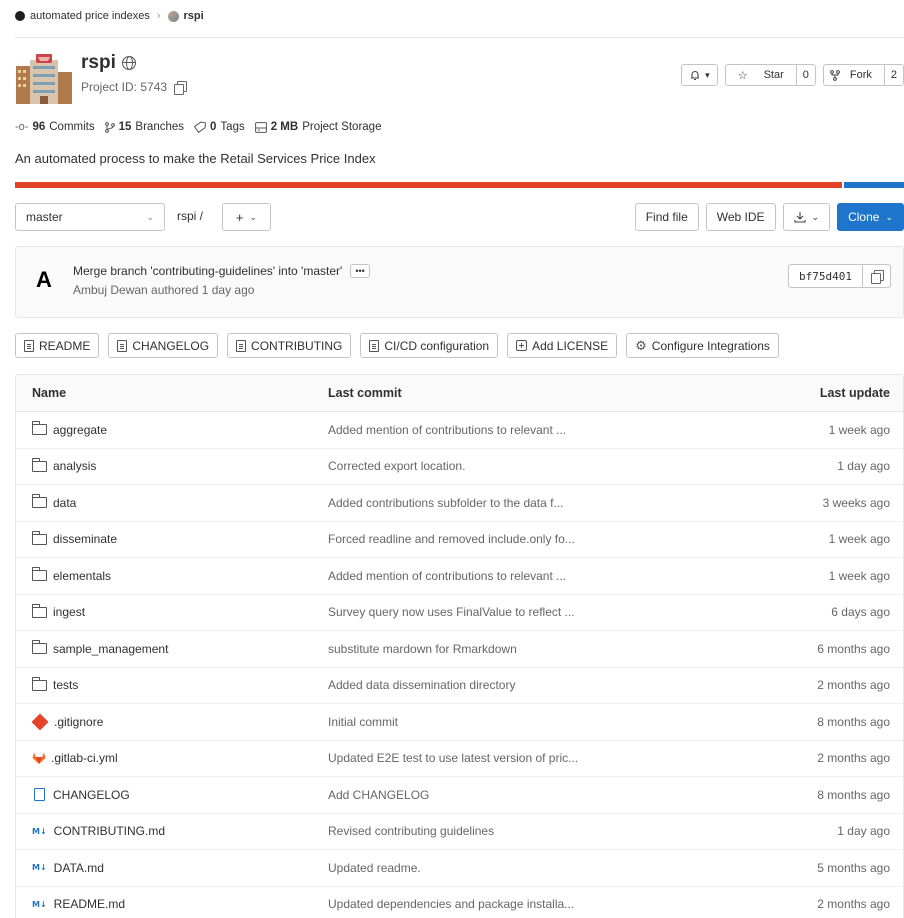 The image size is (904, 918). I want to click on copy-icon, so click(181, 87).